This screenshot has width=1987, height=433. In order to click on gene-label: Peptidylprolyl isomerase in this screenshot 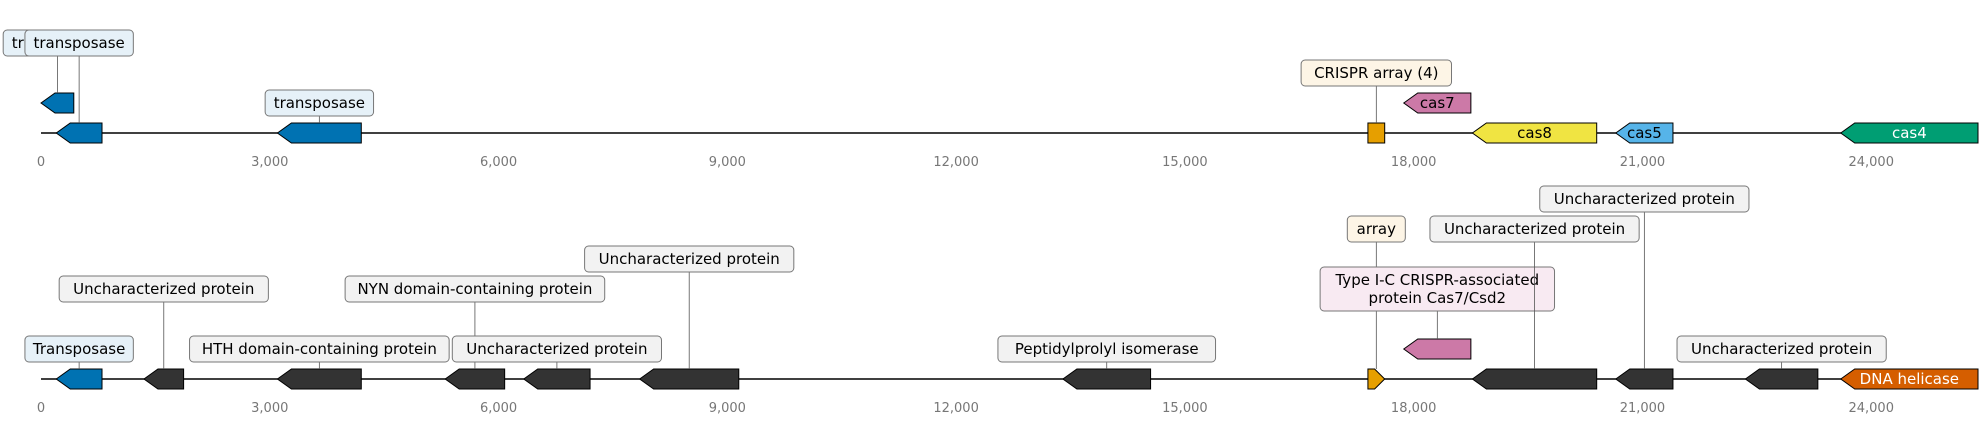, I will do `click(1107, 349)`.